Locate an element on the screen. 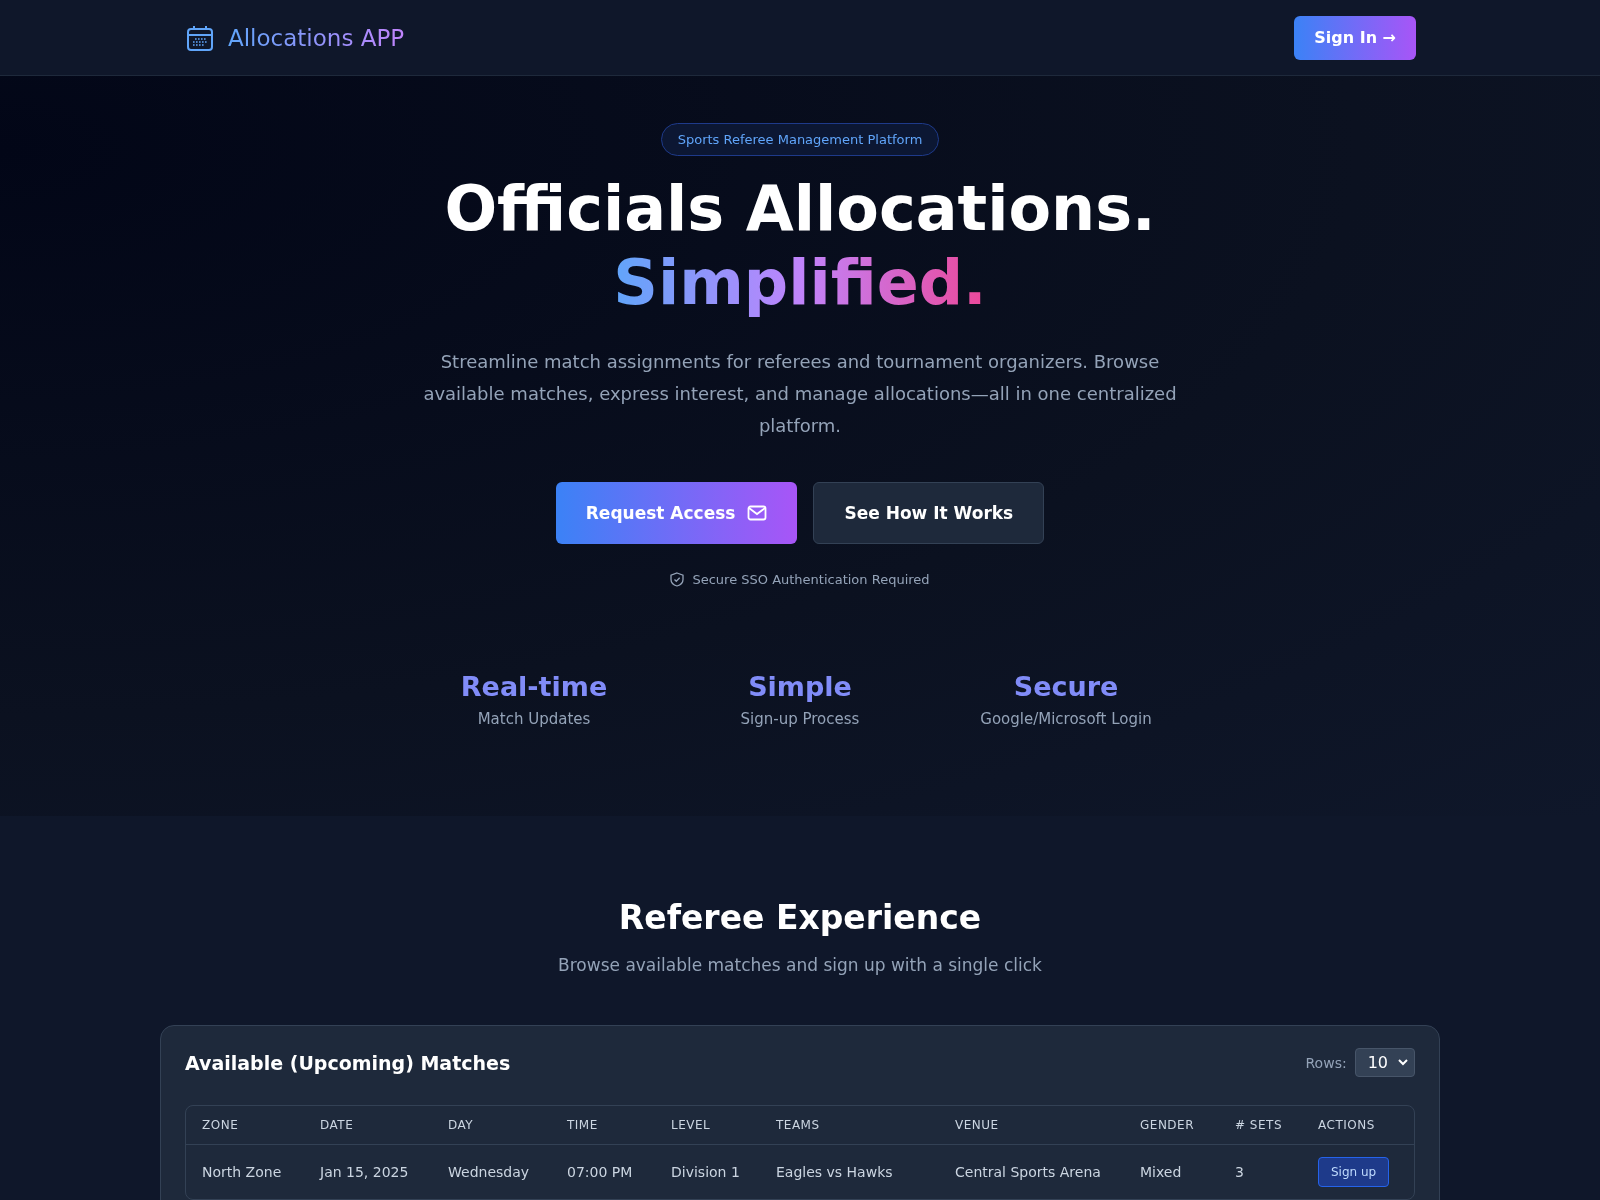 This screenshot has height=1200, width=1600. table-cell: Central Sports Arena is located at coordinates (1028, 1172).